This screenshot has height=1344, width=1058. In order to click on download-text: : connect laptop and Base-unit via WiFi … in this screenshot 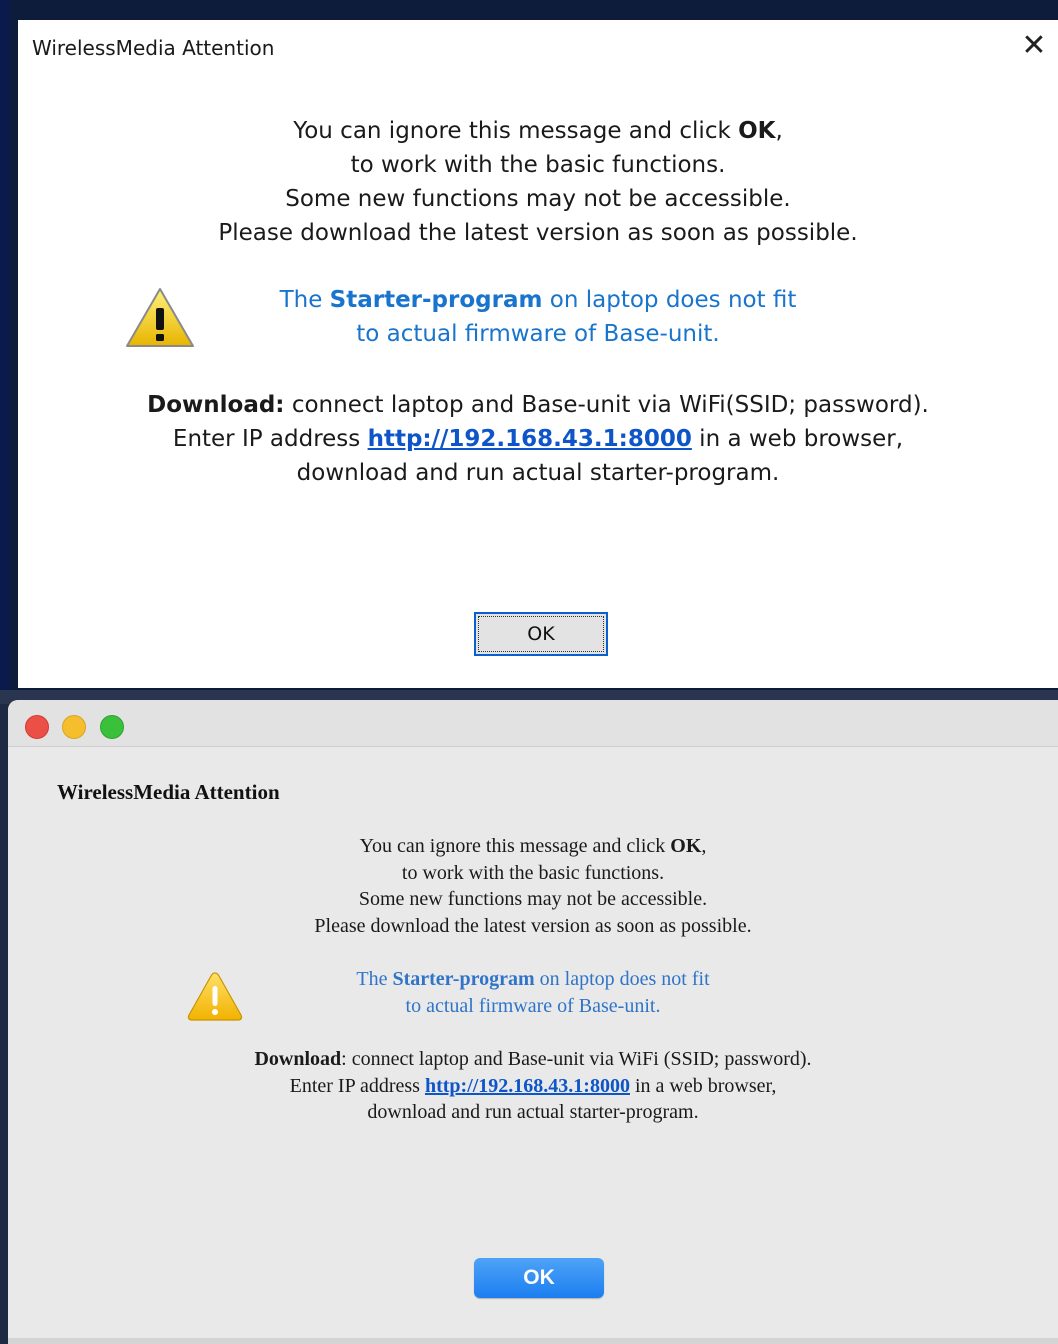, I will do `click(576, 1059)`.